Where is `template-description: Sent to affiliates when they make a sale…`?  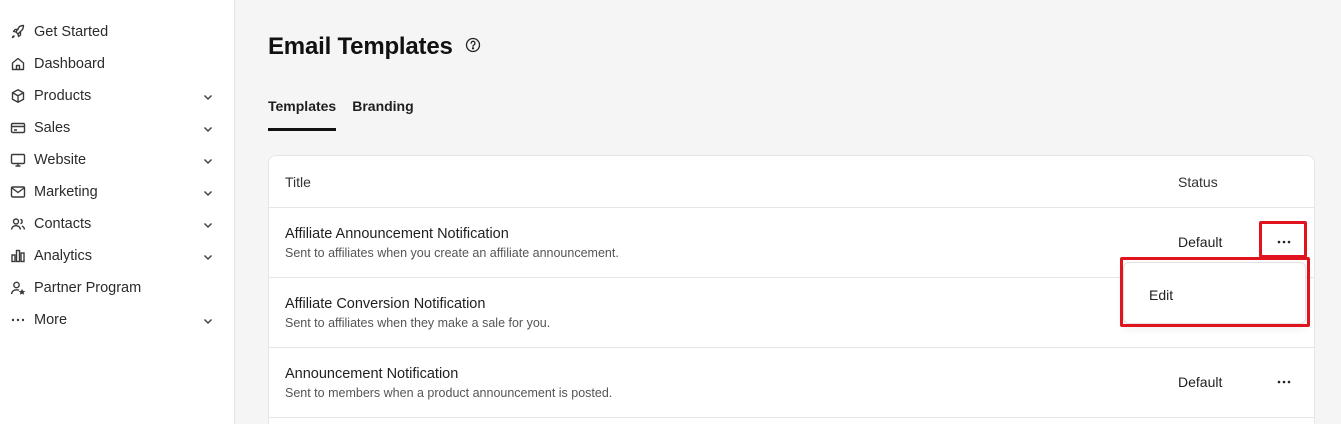
template-description: Sent to affiliates when they make a sale… is located at coordinates (418, 323).